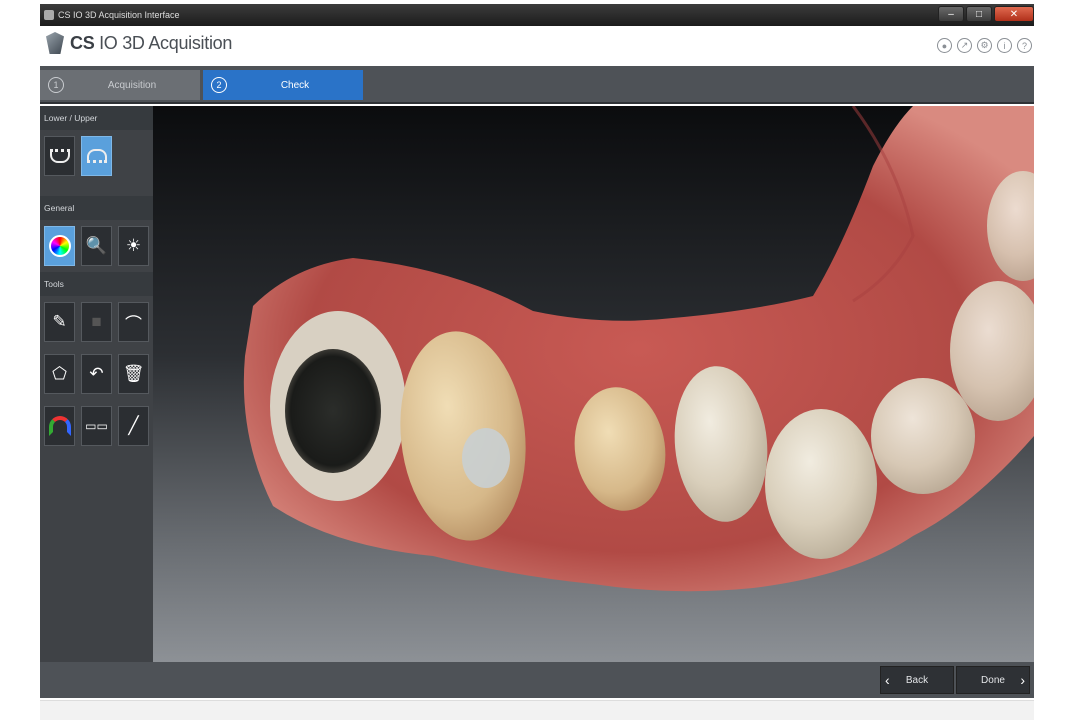  I want to click on general-tools: 🔍 ☀, so click(96, 246).